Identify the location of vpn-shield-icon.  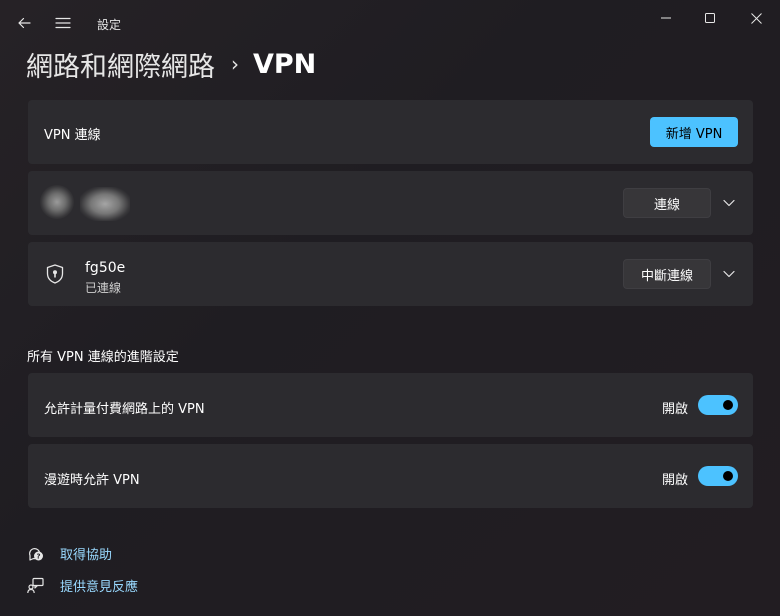
(55, 276).